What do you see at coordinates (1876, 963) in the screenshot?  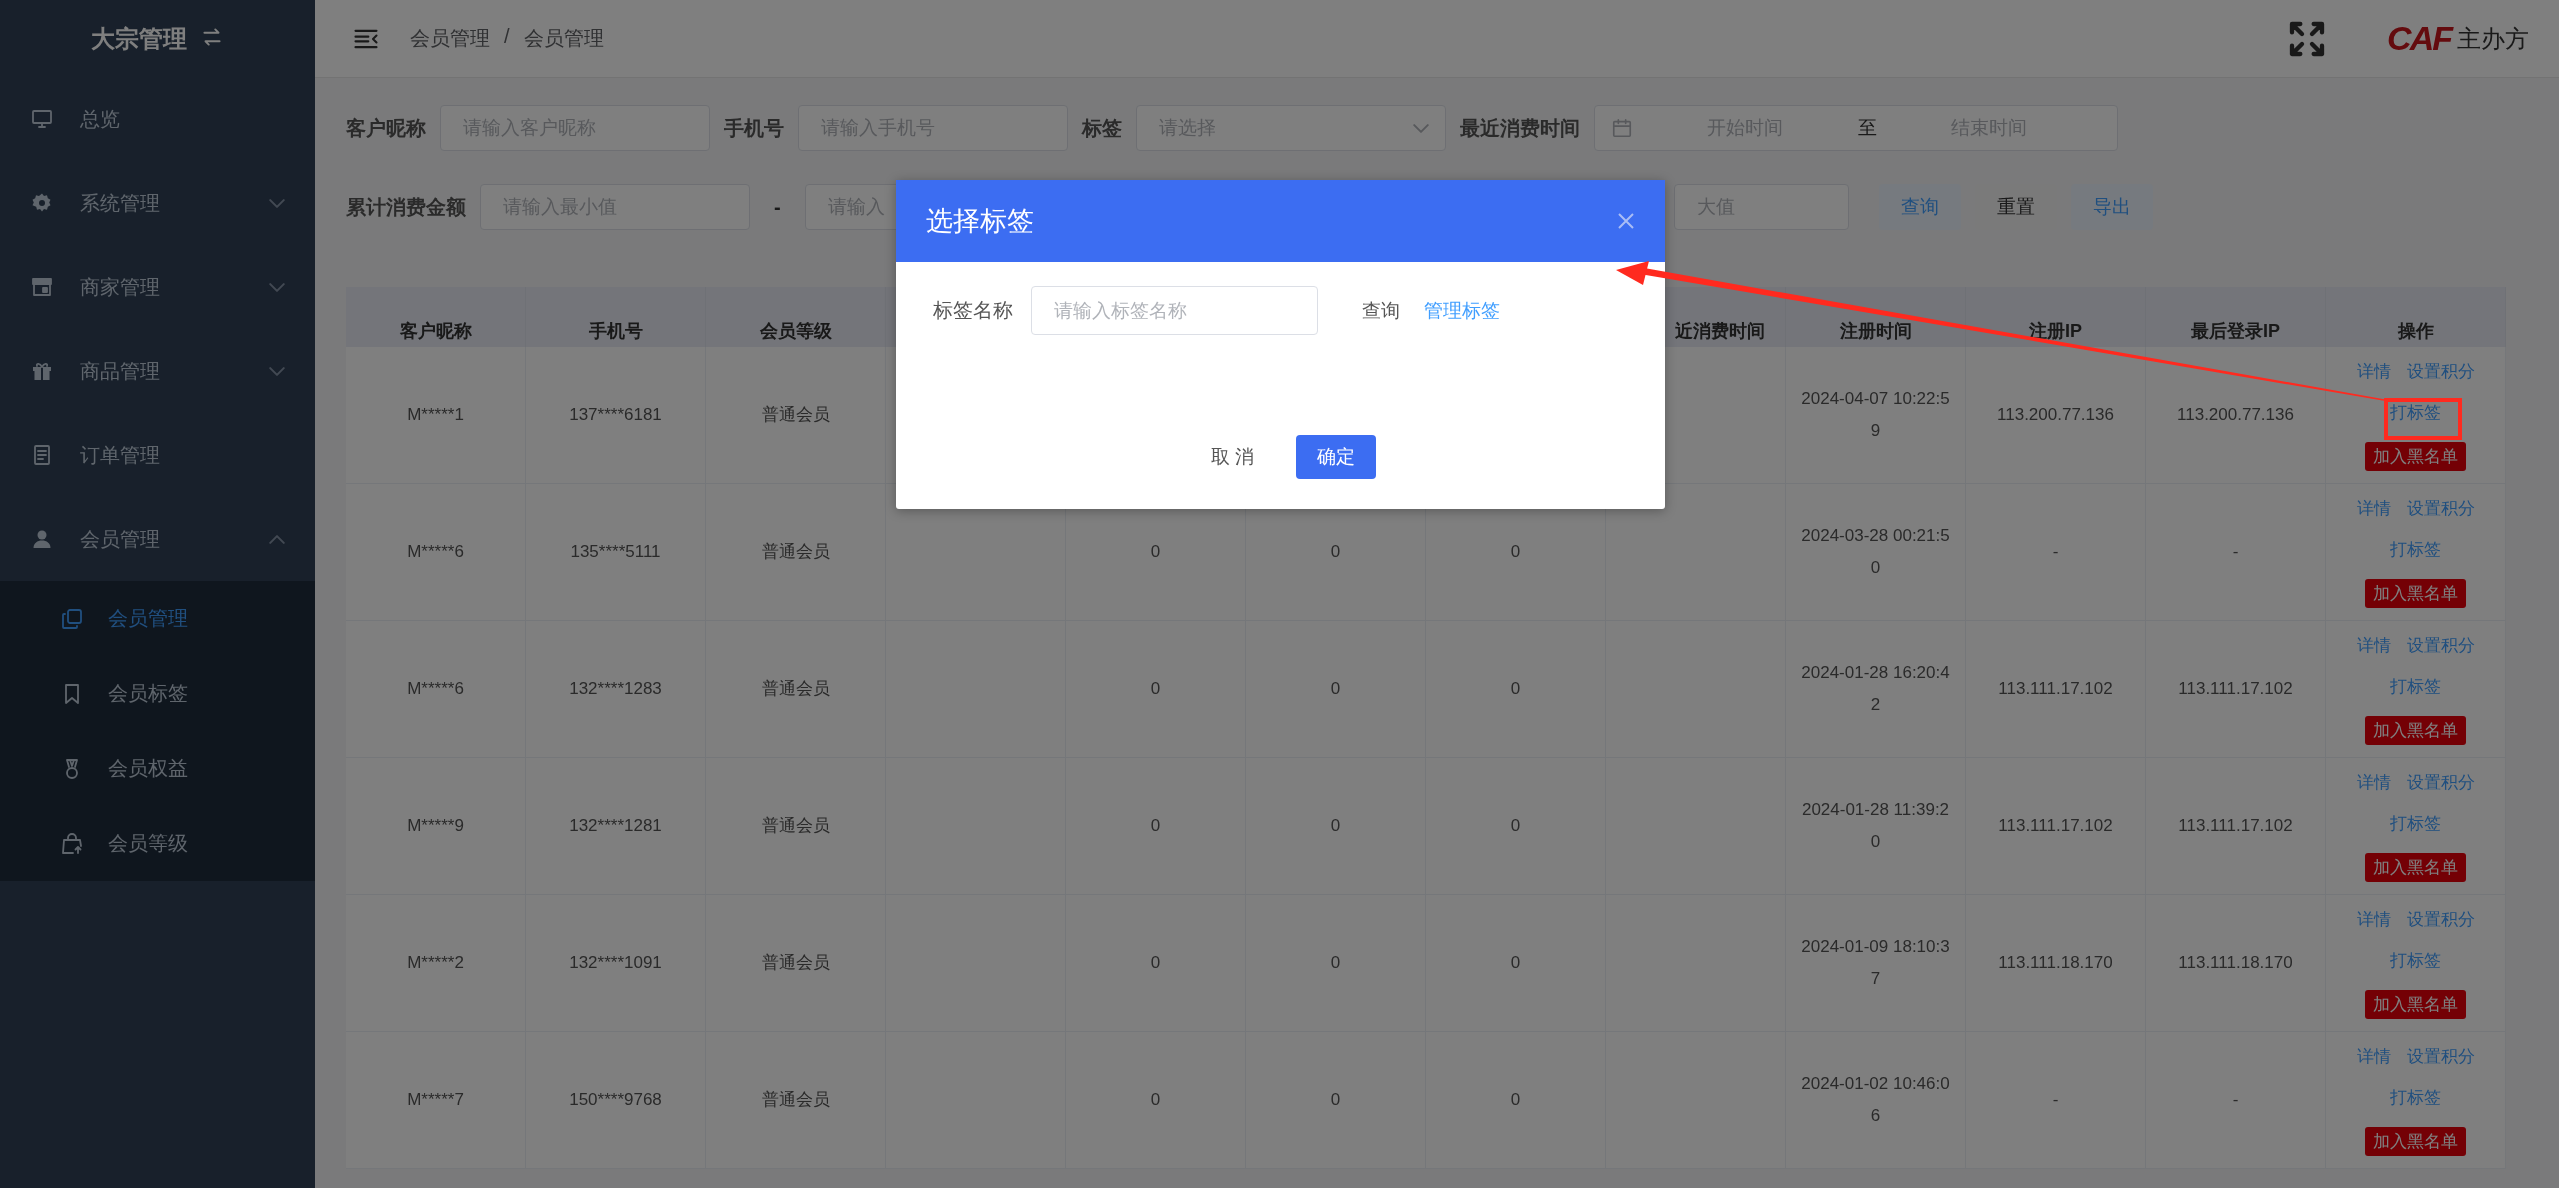 I see `table-cell: 2024-01-09 18:10:37` at bounding box center [1876, 963].